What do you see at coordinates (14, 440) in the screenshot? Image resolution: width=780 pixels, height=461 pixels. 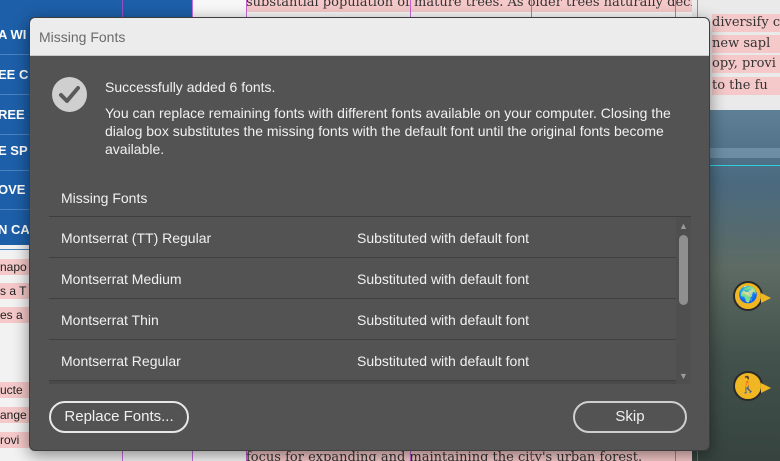 I see `bg-snippet: rovi` at bounding box center [14, 440].